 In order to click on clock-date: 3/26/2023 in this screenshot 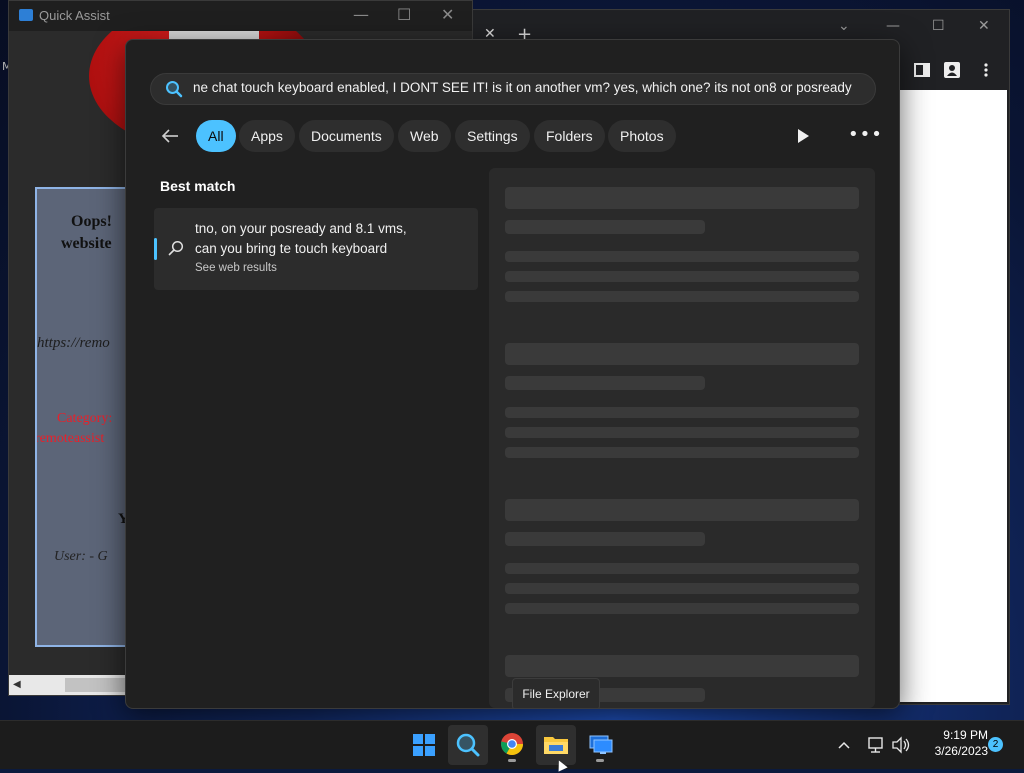, I will do `click(961, 751)`.